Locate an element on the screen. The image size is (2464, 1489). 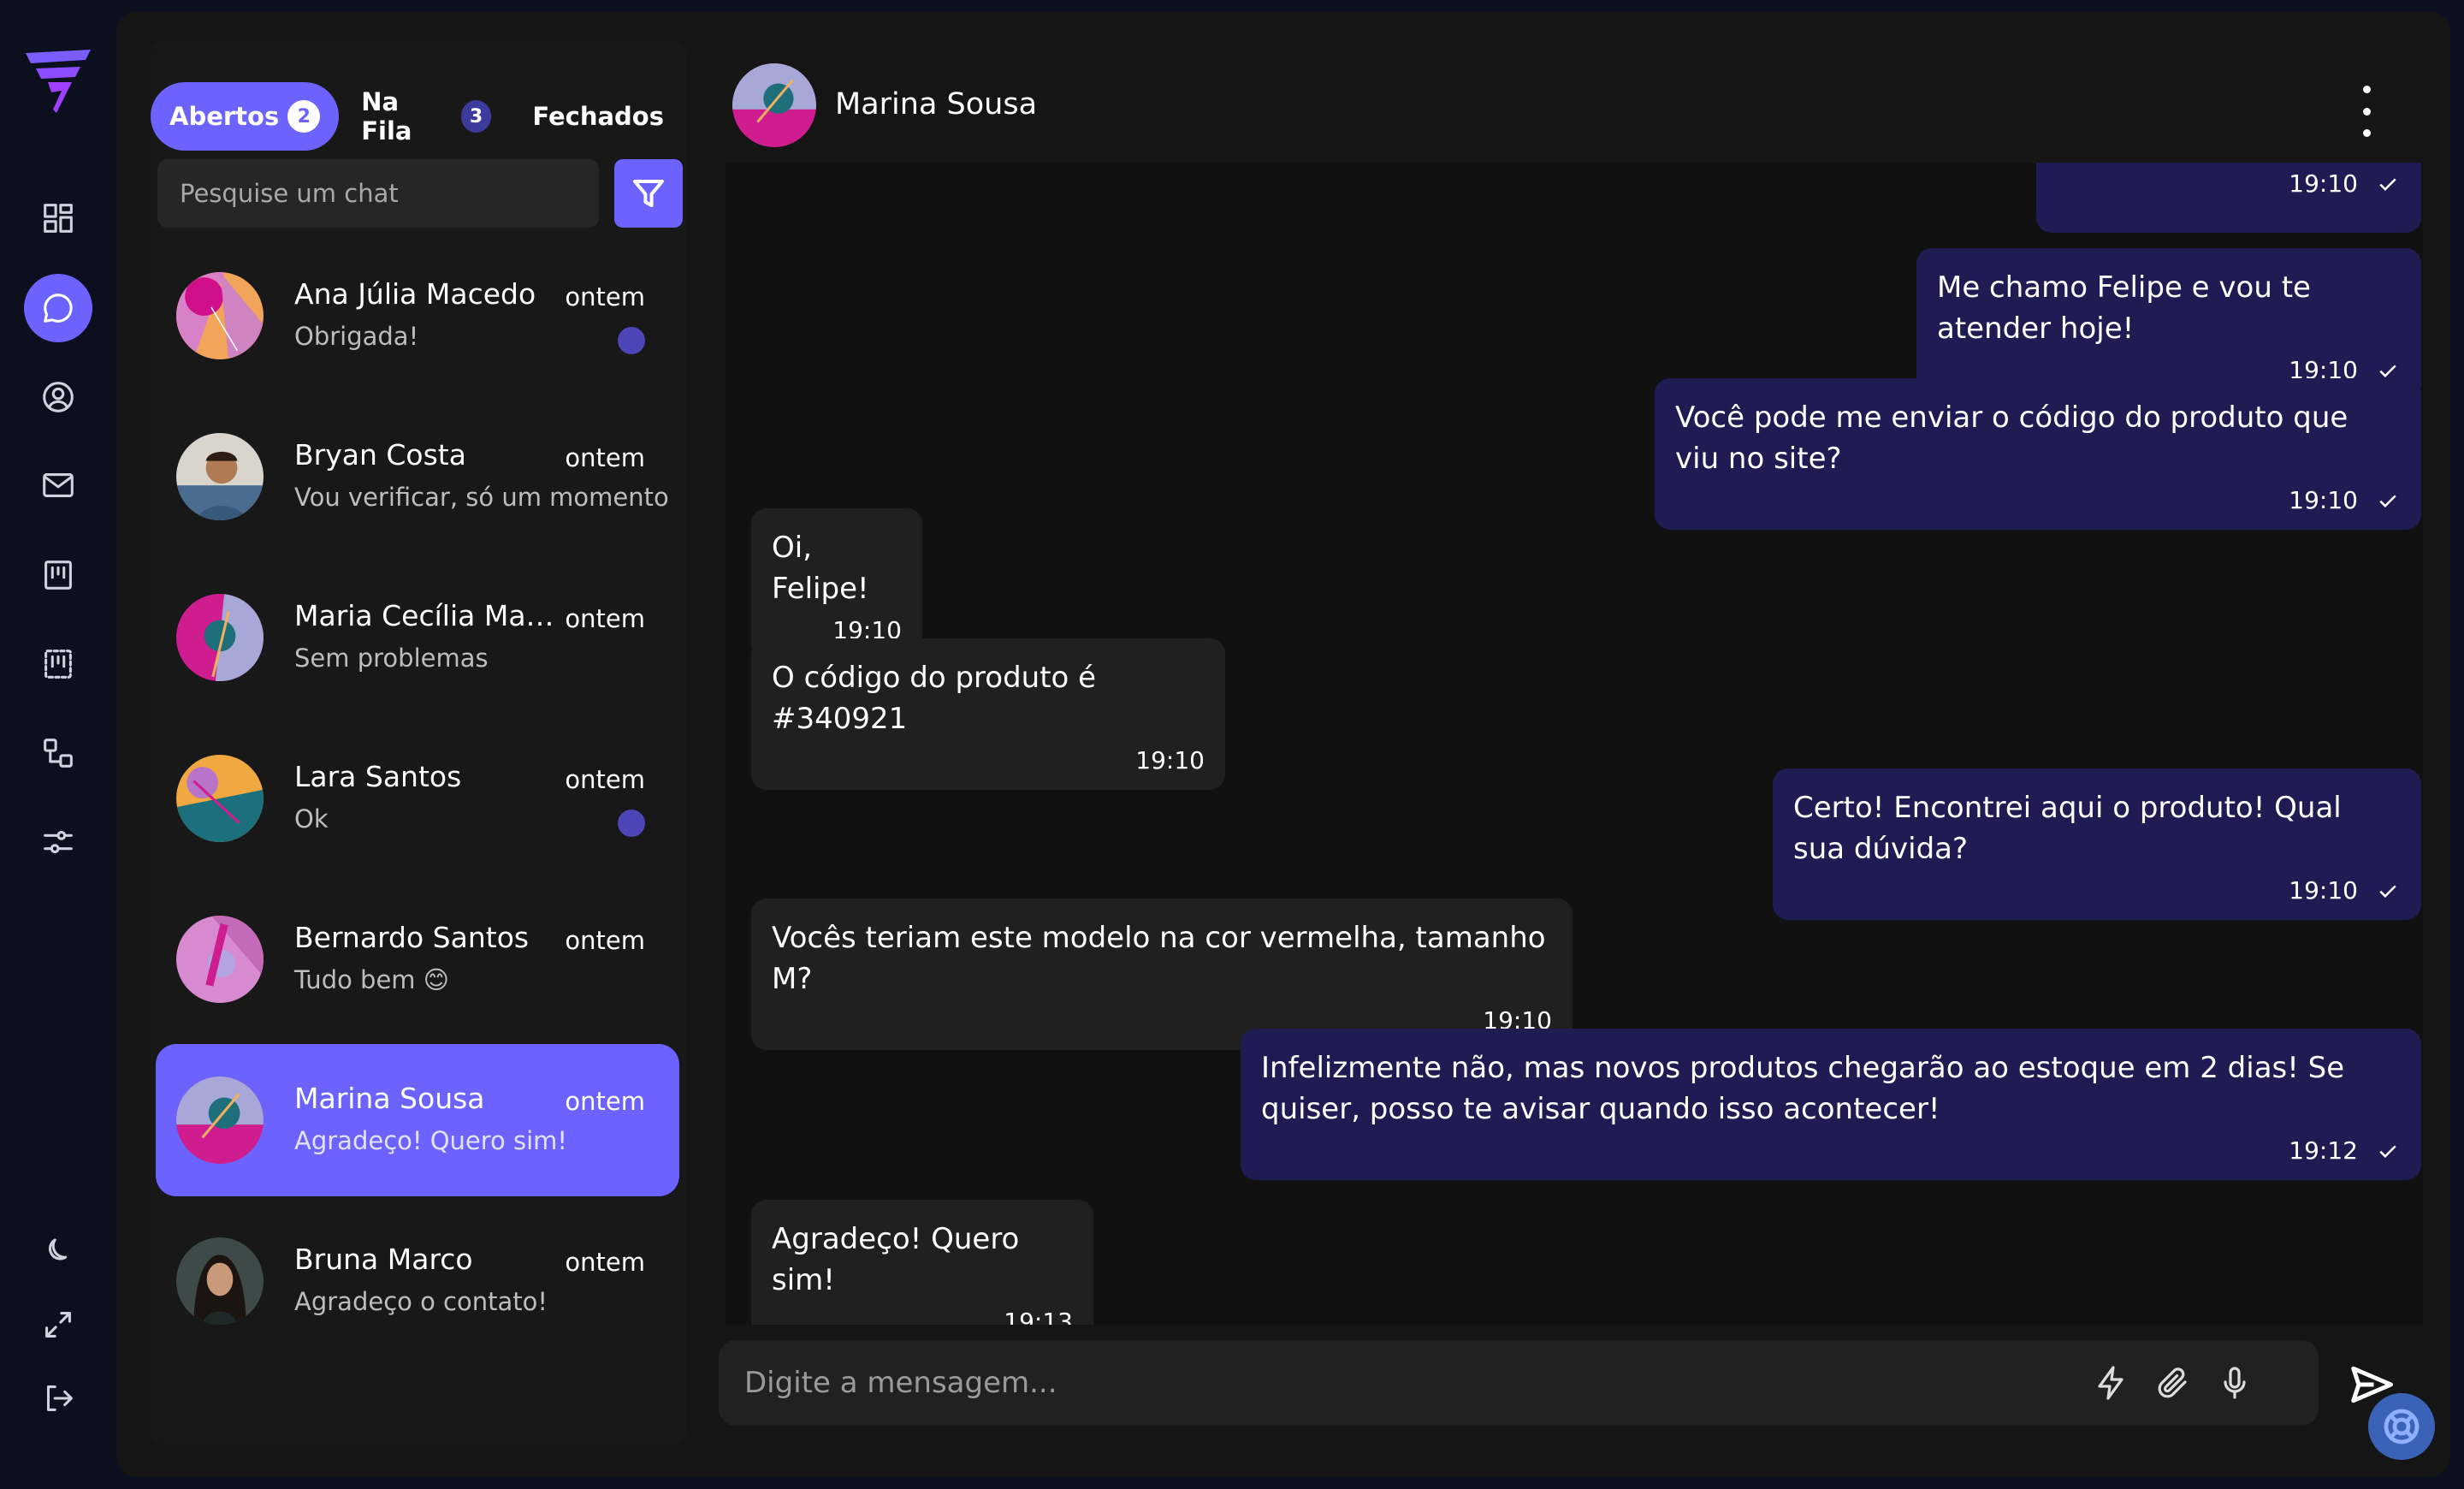
settings-sliders-icon is located at coordinates (58, 842).